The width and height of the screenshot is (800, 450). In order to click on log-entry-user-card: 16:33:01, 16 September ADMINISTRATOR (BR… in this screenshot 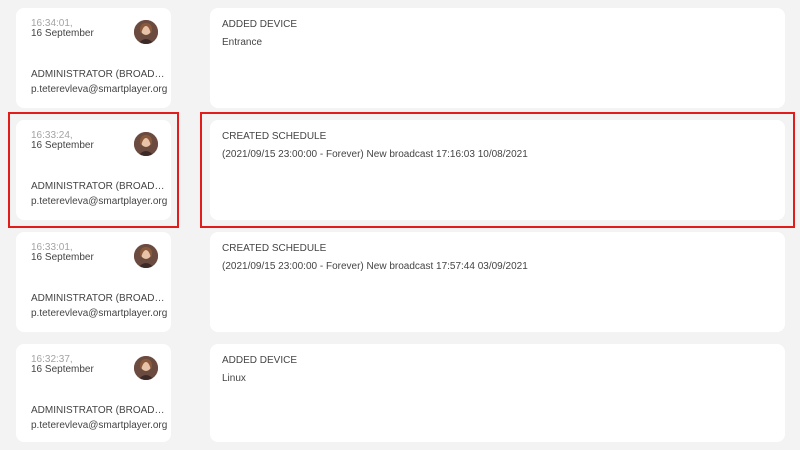, I will do `click(93, 282)`.